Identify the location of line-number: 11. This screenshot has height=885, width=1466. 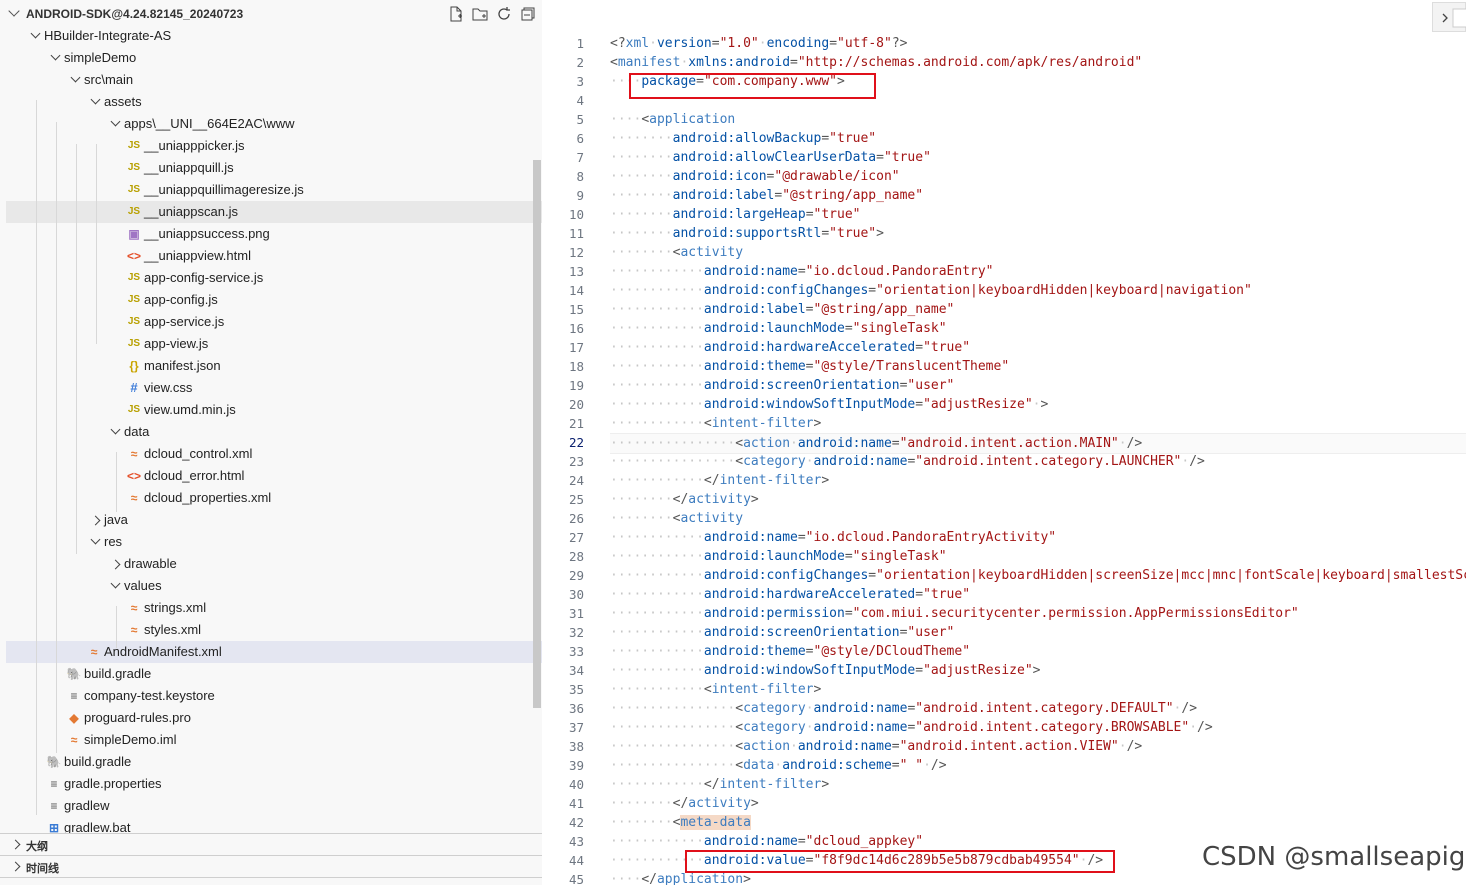
(576, 233).